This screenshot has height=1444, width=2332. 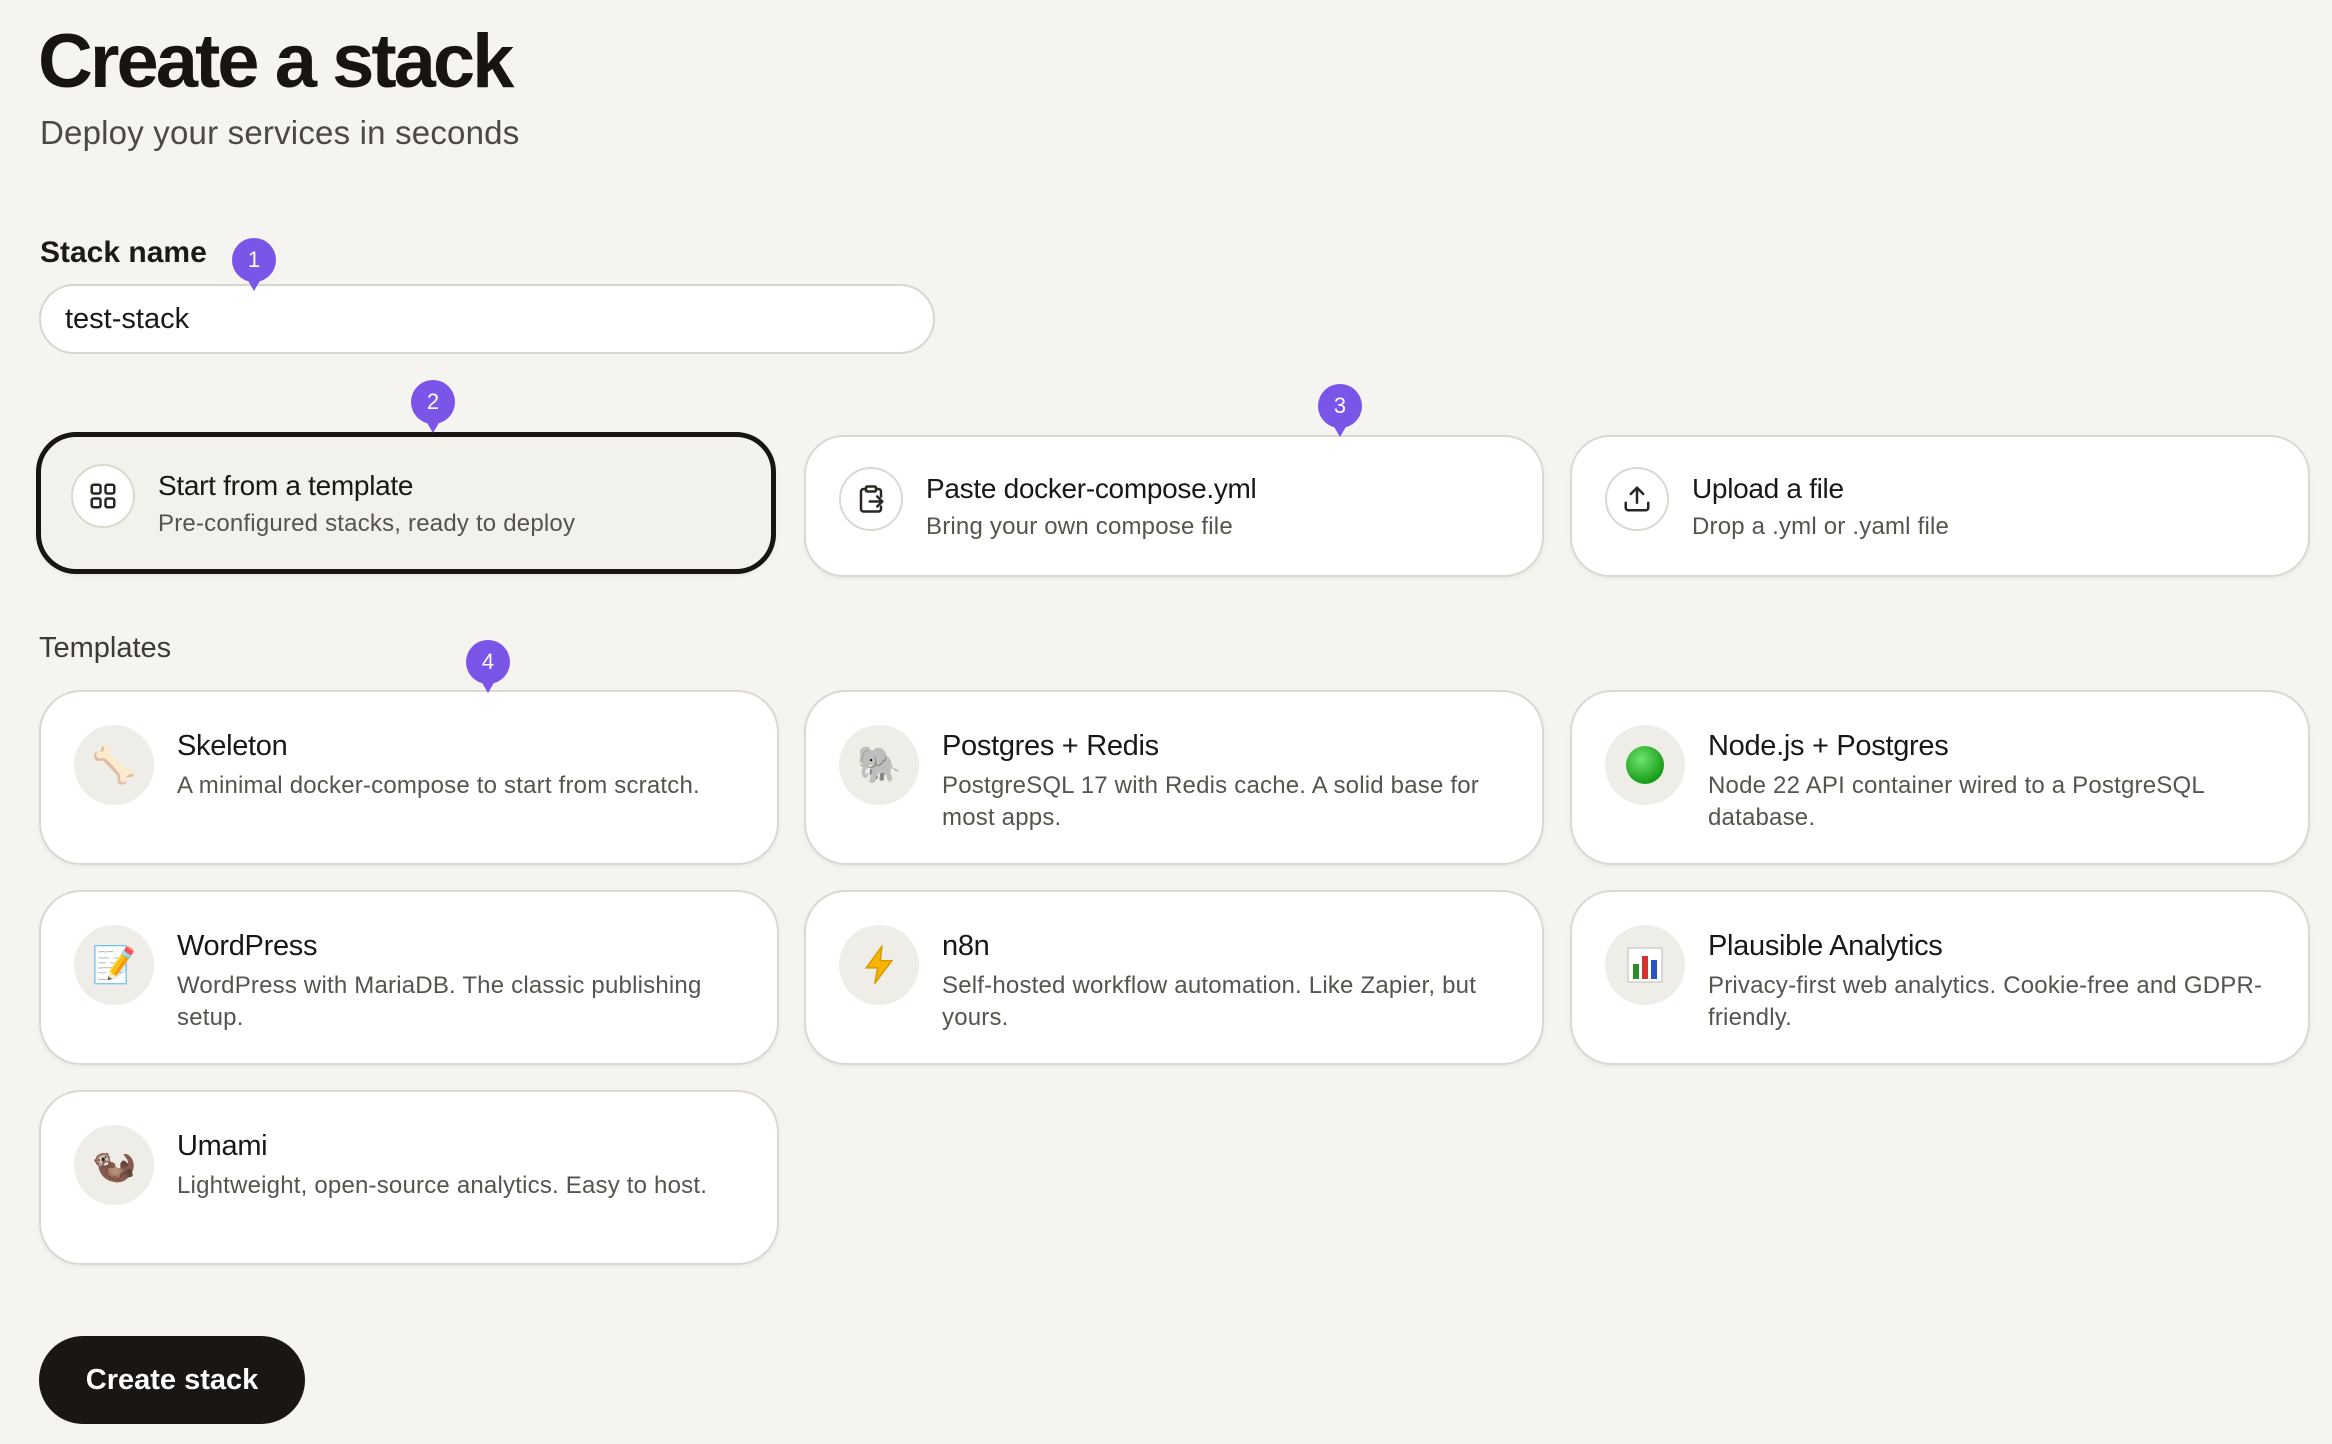 What do you see at coordinates (1645, 965) in the screenshot?
I see `bar-chart-icon` at bounding box center [1645, 965].